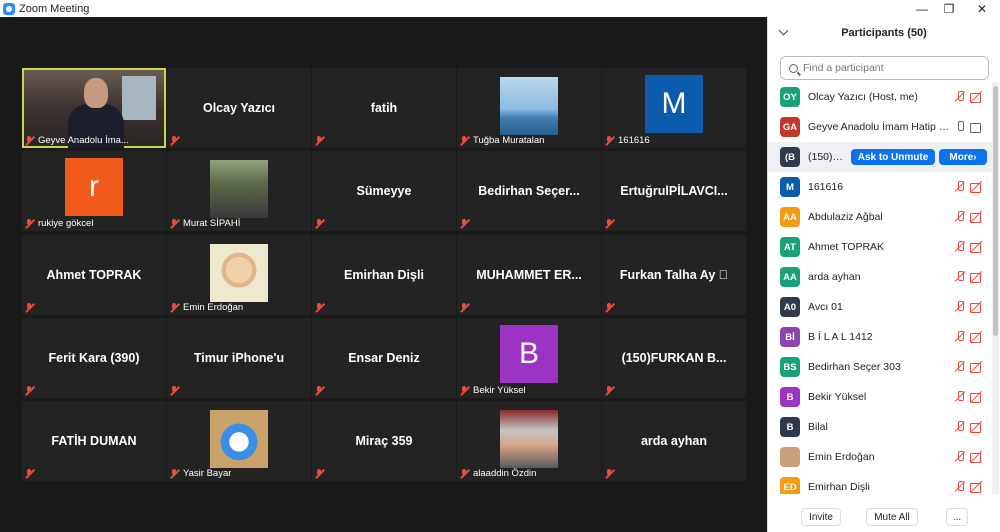 The height and width of the screenshot is (532, 1000). I want to click on participant-avatar: OY, so click(790, 97).